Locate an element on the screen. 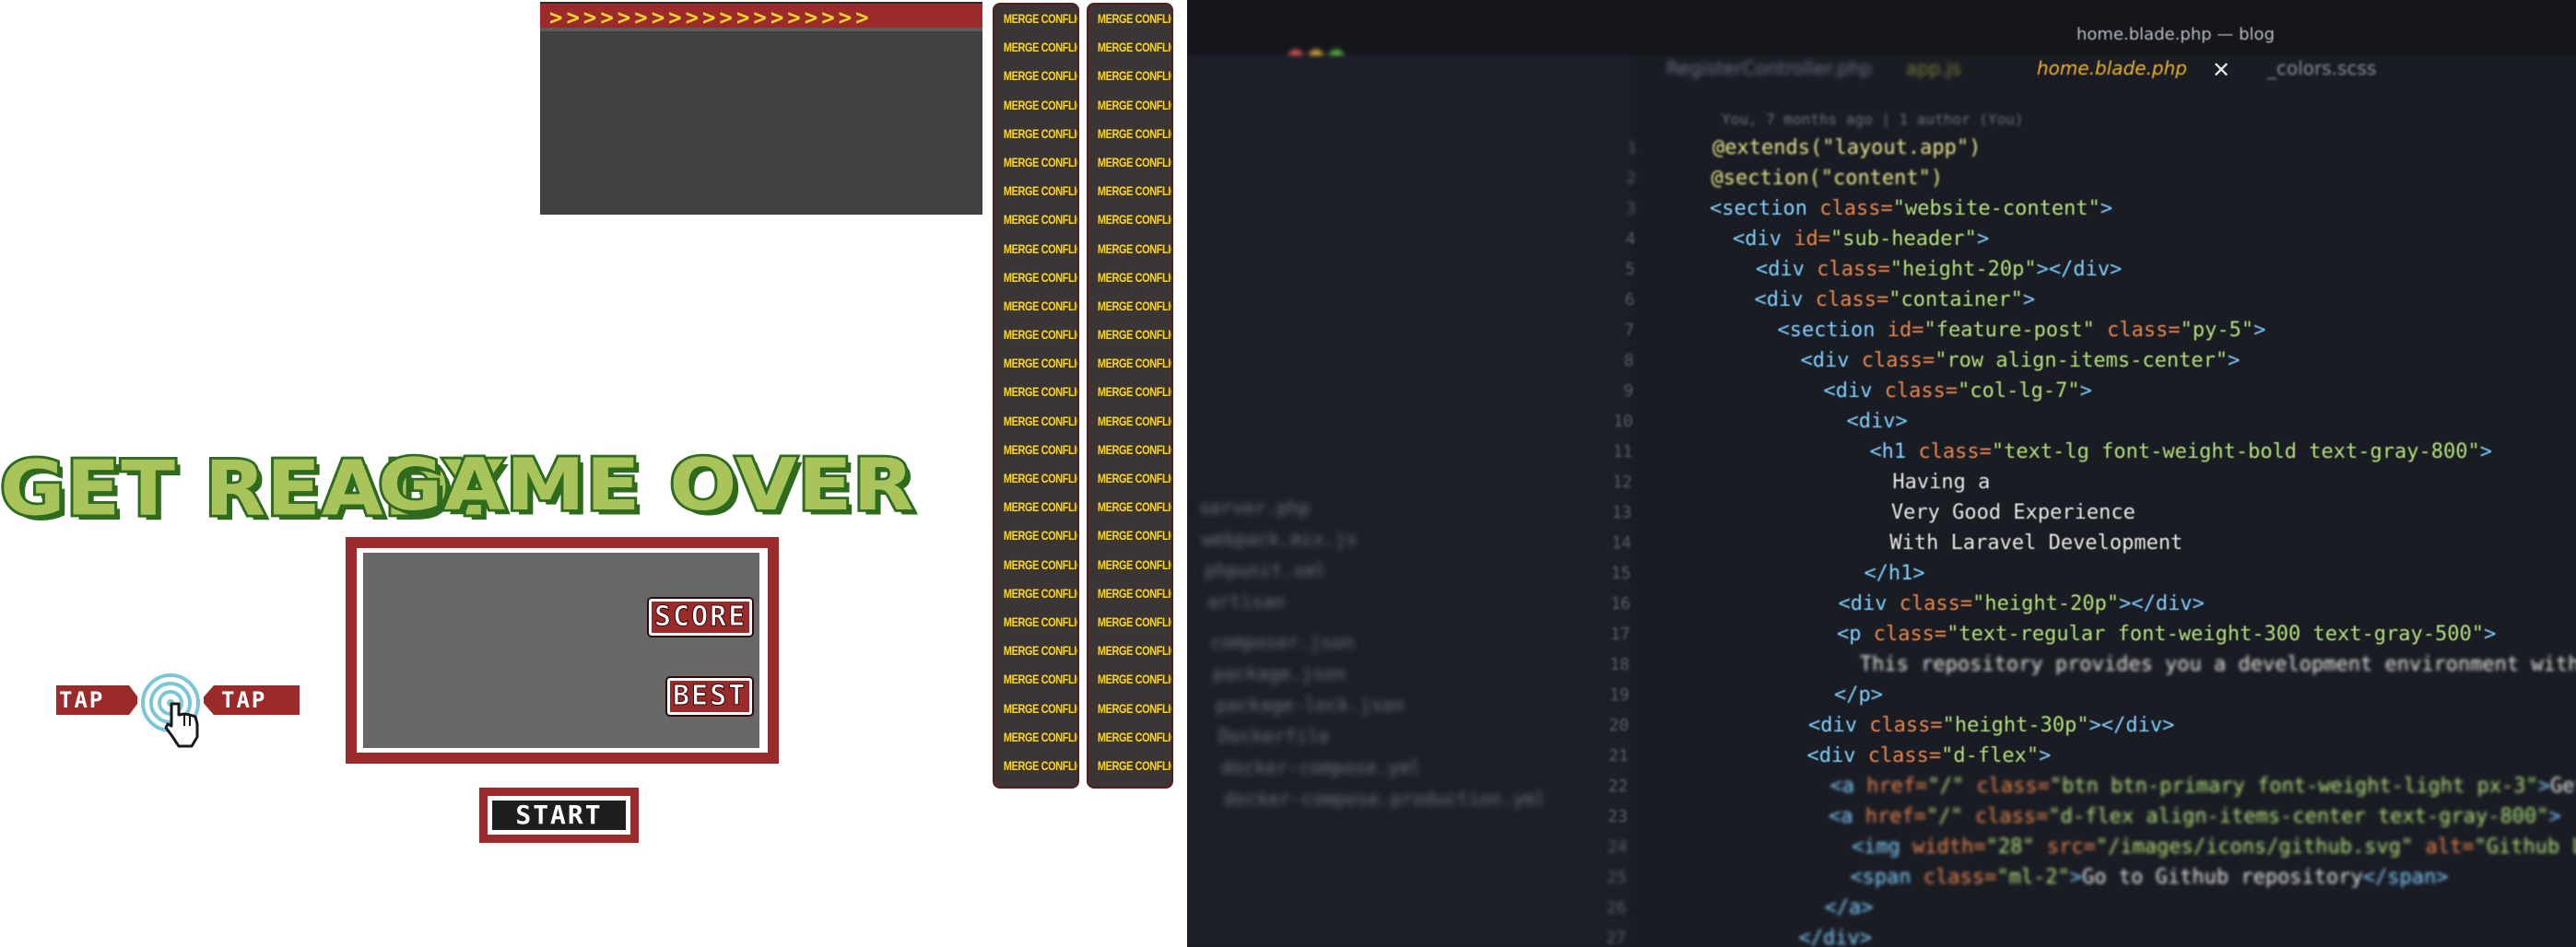  start-button-label: START is located at coordinates (559, 815).